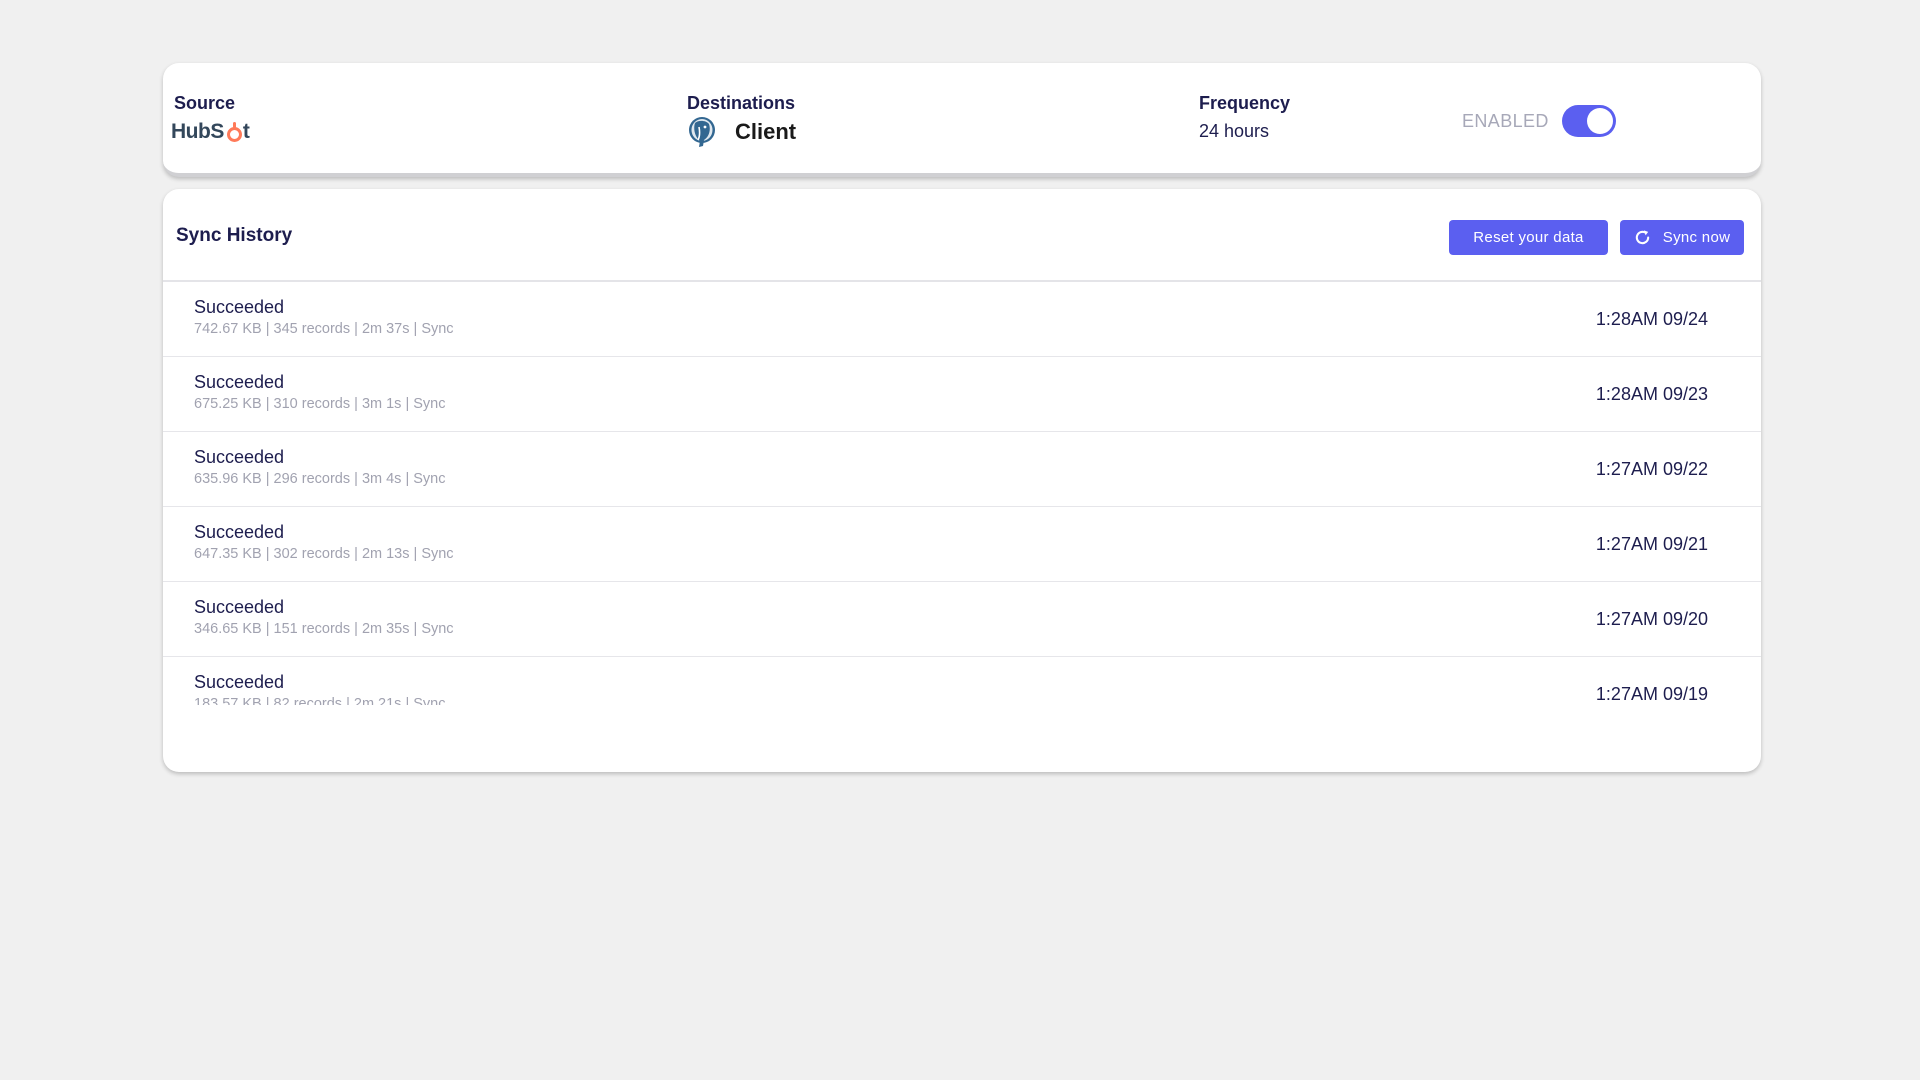  What do you see at coordinates (702, 132) in the screenshot?
I see `postgres-elephant-icon` at bounding box center [702, 132].